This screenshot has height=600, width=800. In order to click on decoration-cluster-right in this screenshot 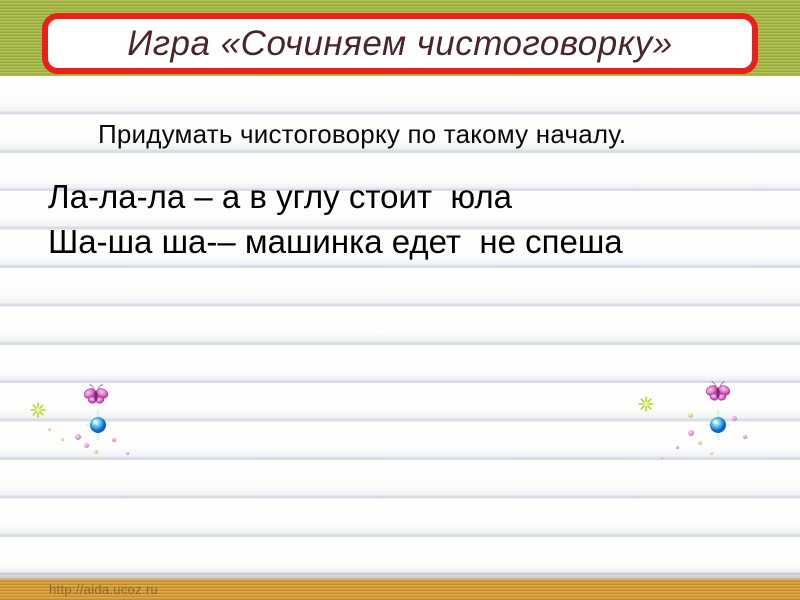, I will do `click(696, 421)`.